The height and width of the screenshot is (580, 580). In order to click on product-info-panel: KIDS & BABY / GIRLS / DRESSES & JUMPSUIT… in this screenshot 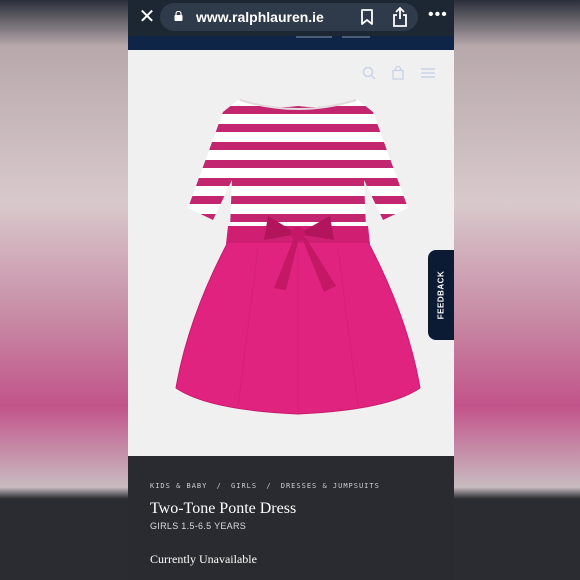, I will do `click(291, 518)`.